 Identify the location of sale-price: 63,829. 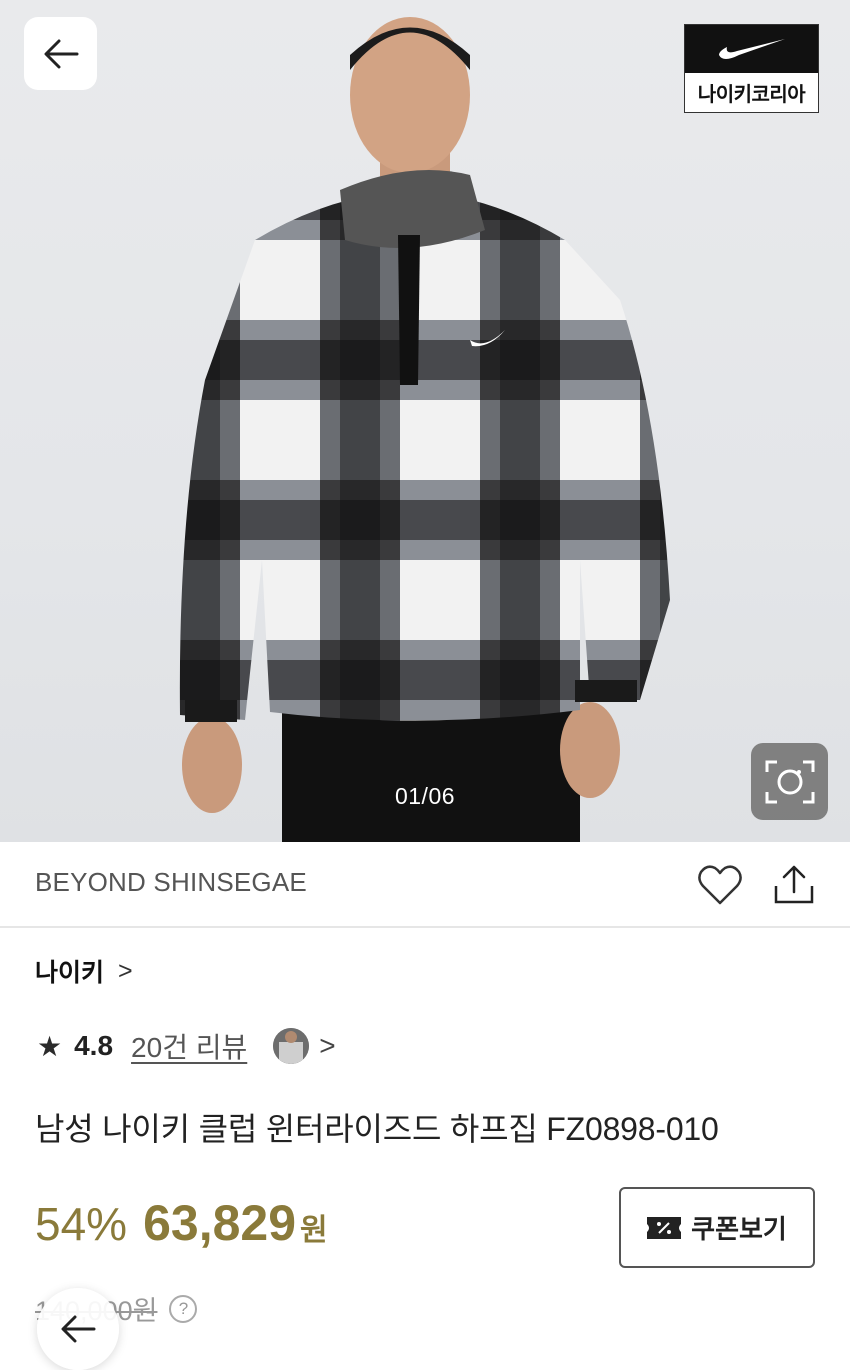
(220, 1223).